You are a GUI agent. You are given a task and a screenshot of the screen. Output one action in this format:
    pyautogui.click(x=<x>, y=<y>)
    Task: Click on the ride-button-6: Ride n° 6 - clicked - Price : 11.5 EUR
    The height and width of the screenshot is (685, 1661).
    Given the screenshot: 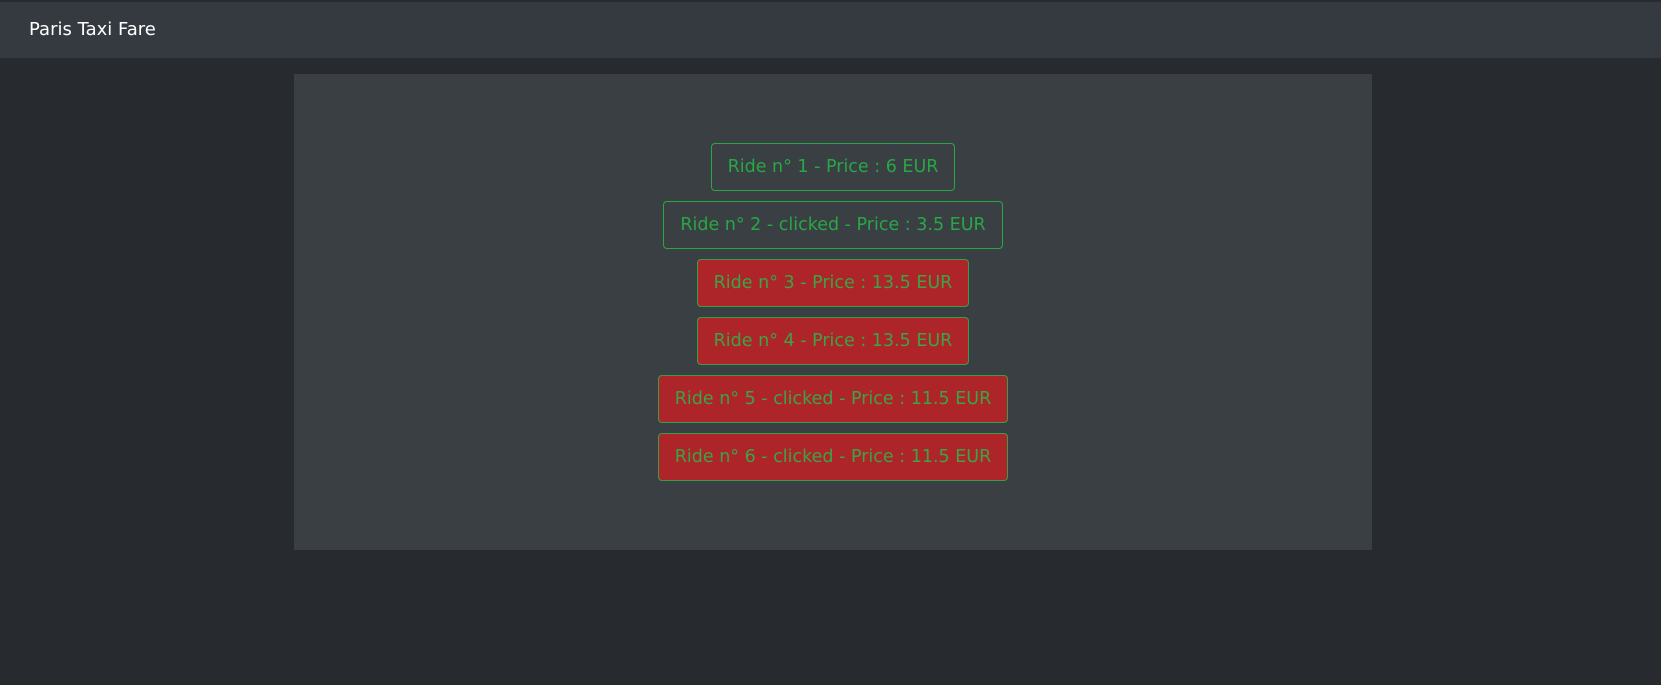 What is the action you would take?
    pyautogui.click(x=833, y=457)
    